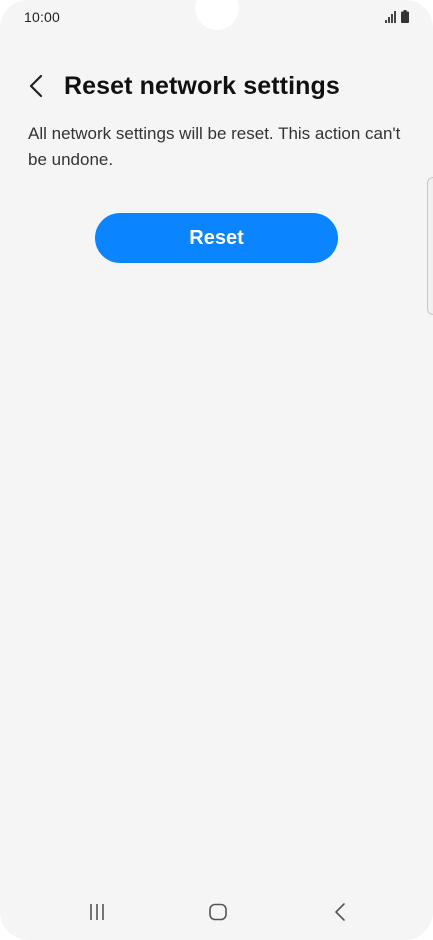 The width and height of the screenshot is (433, 940). I want to click on chevron-left-icon, so click(36, 86).